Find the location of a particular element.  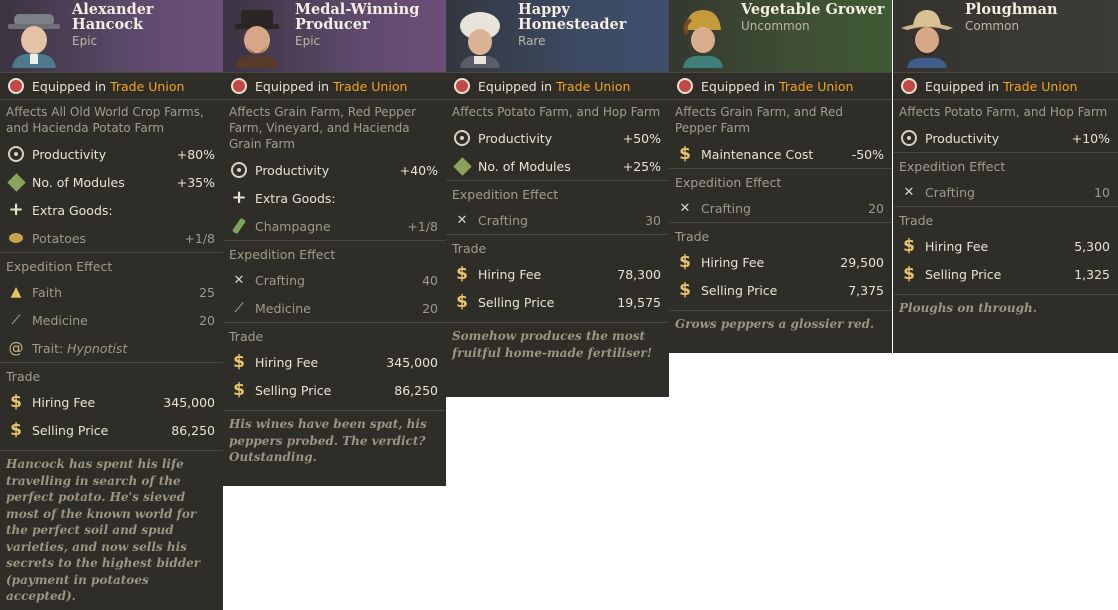

selling-price-row: $ Selling Price 1,325 is located at coordinates (1005, 274).